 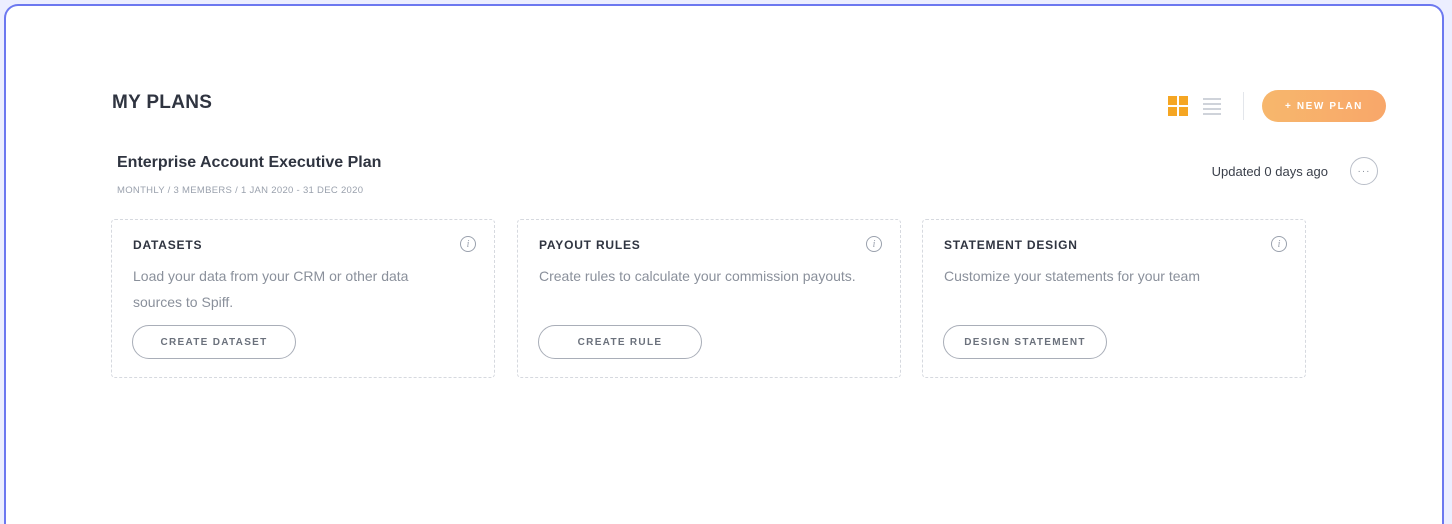 What do you see at coordinates (620, 342) in the screenshot?
I see `create-rule-button: CREATE RULE` at bounding box center [620, 342].